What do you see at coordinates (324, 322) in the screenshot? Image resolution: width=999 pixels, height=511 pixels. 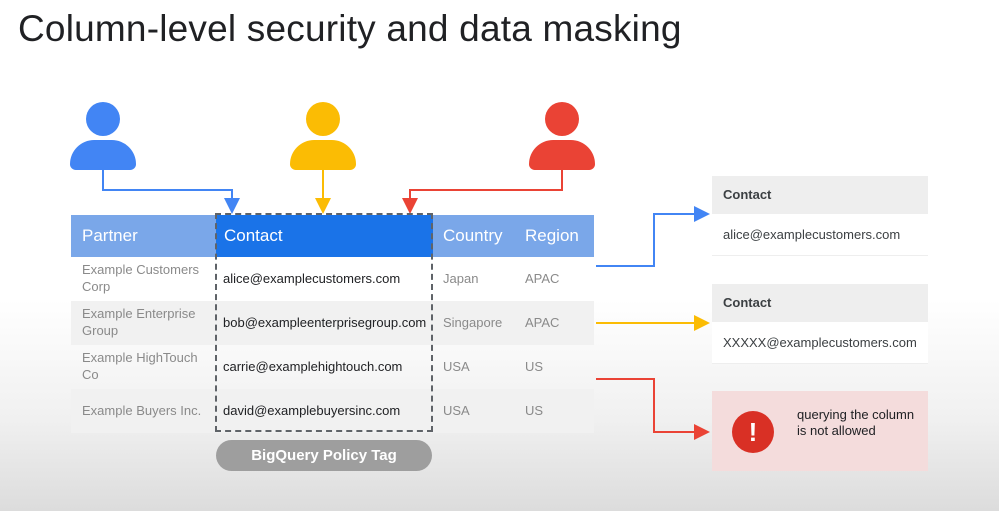 I see `policy-tag-boundary` at bounding box center [324, 322].